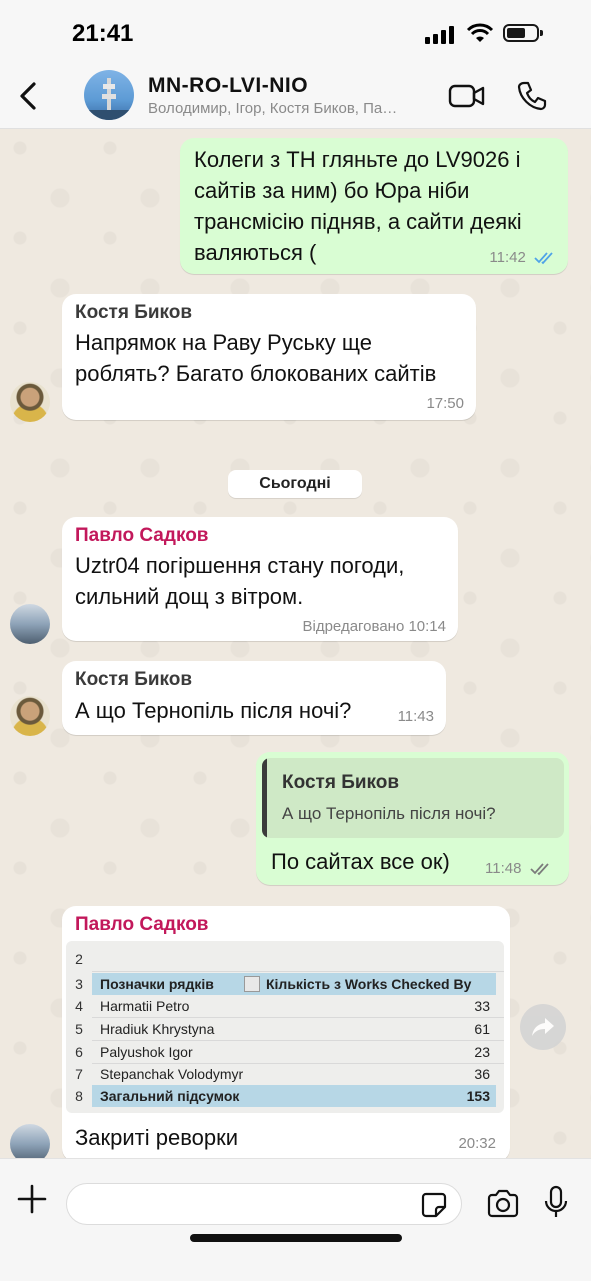 Image resolution: width=591 pixels, height=1281 pixels. What do you see at coordinates (79, 984) in the screenshot?
I see `row-number: 3` at bounding box center [79, 984].